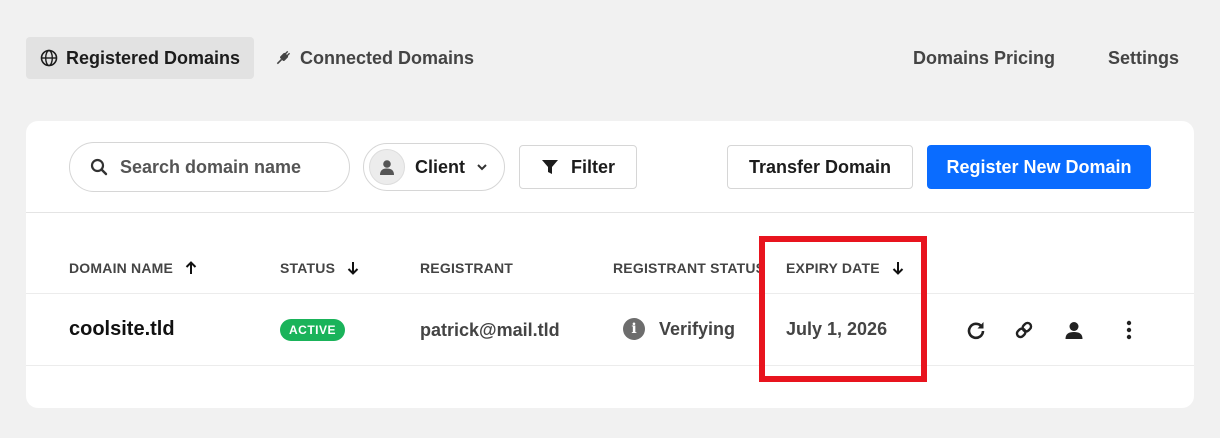 This screenshot has height=438, width=1220. Describe the element at coordinates (697, 328) in the screenshot. I see `registrant-status-label: Verifying` at that location.